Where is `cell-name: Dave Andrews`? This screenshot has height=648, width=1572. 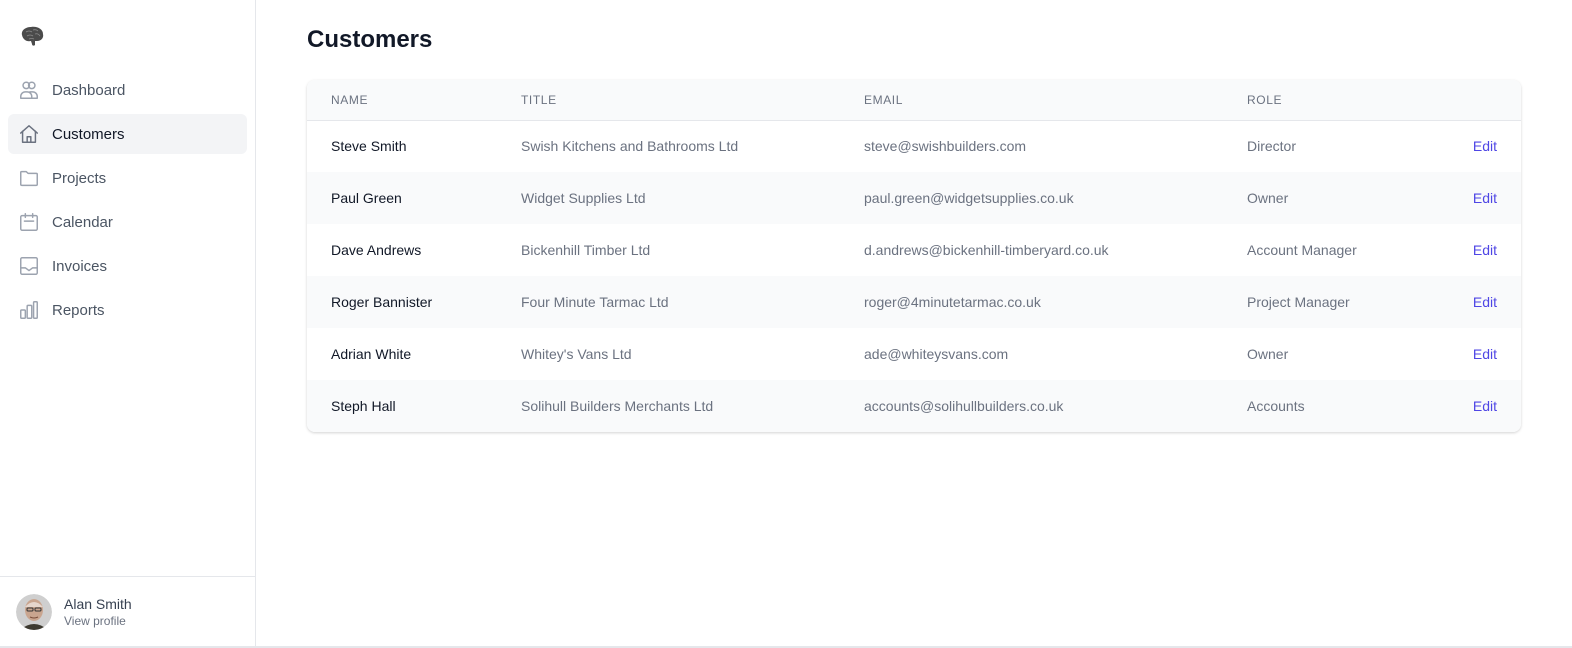 cell-name: Dave Andrews is located at coordinates (376, 250).